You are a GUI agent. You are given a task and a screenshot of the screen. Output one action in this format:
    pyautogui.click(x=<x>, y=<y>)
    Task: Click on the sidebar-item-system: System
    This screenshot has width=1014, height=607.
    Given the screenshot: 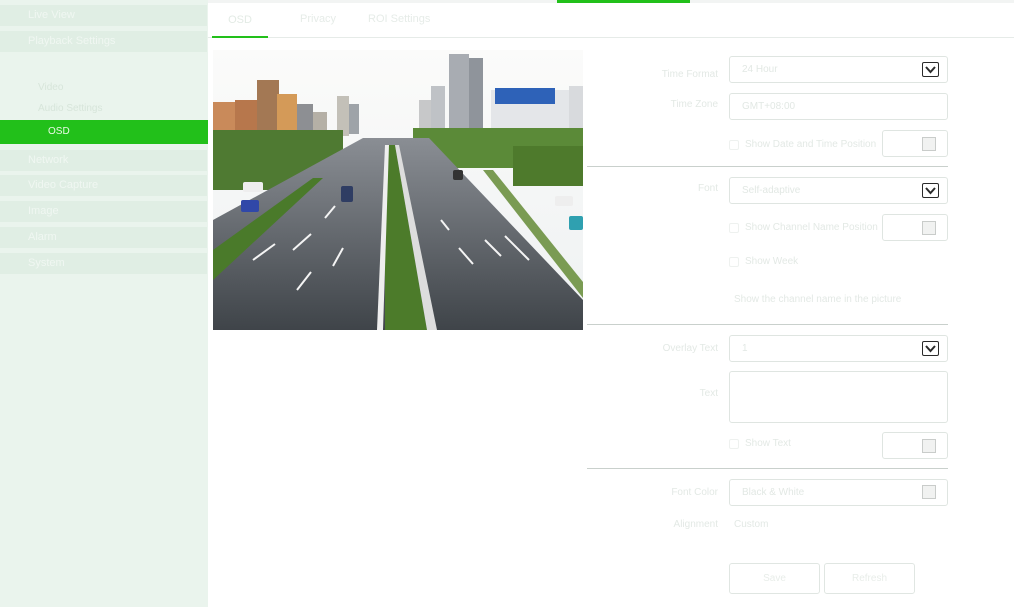 What is the action you would take?
    pyautogui.click(x=103, y=263)
    